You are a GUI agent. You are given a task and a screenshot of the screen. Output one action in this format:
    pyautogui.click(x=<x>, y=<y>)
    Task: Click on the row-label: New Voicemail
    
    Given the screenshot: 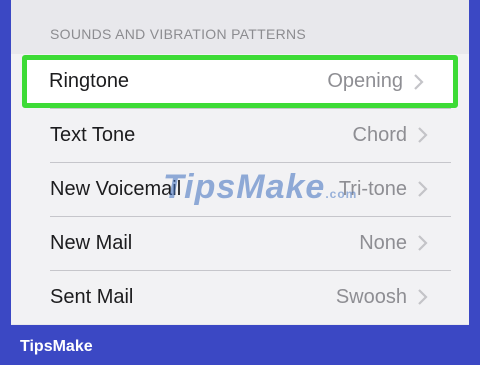 What is the action you would take?
    pyautogui.click(x=116, y=188)
    